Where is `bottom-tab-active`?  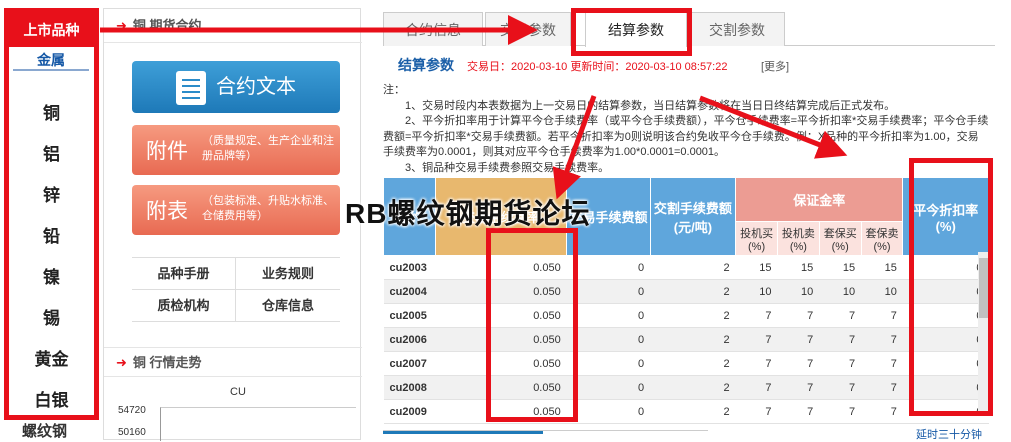 bottom-tab-active is located at coordinates (463, 432).